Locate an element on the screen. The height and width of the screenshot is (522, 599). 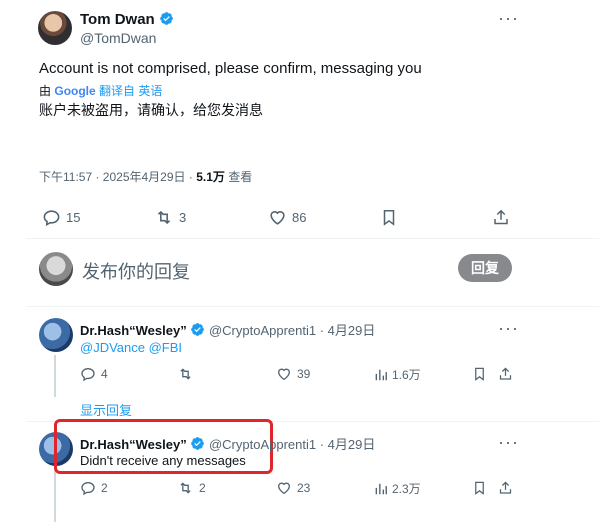
reply-count: 15 is located at coordinates (73, 217).